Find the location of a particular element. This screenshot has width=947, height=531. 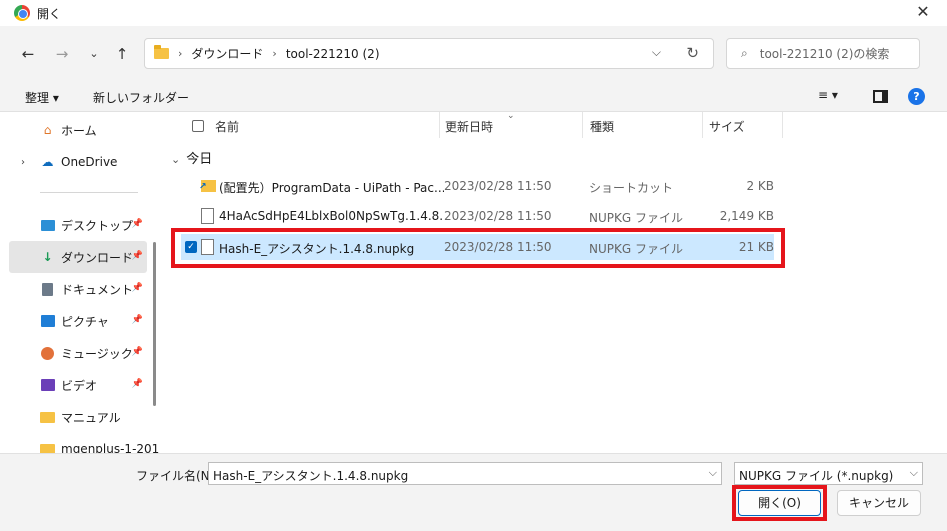

select-all-checkbox is located at coordinates (198, 126).